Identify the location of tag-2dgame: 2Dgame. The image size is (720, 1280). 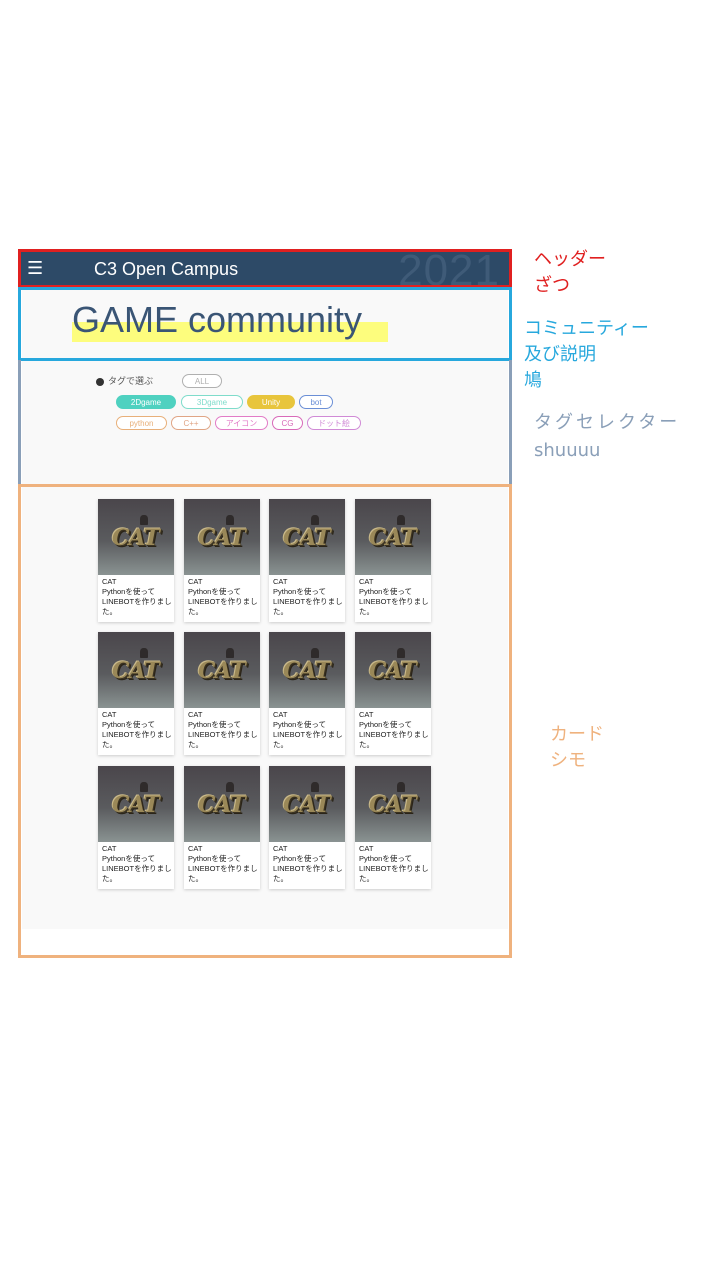
(146, 402).